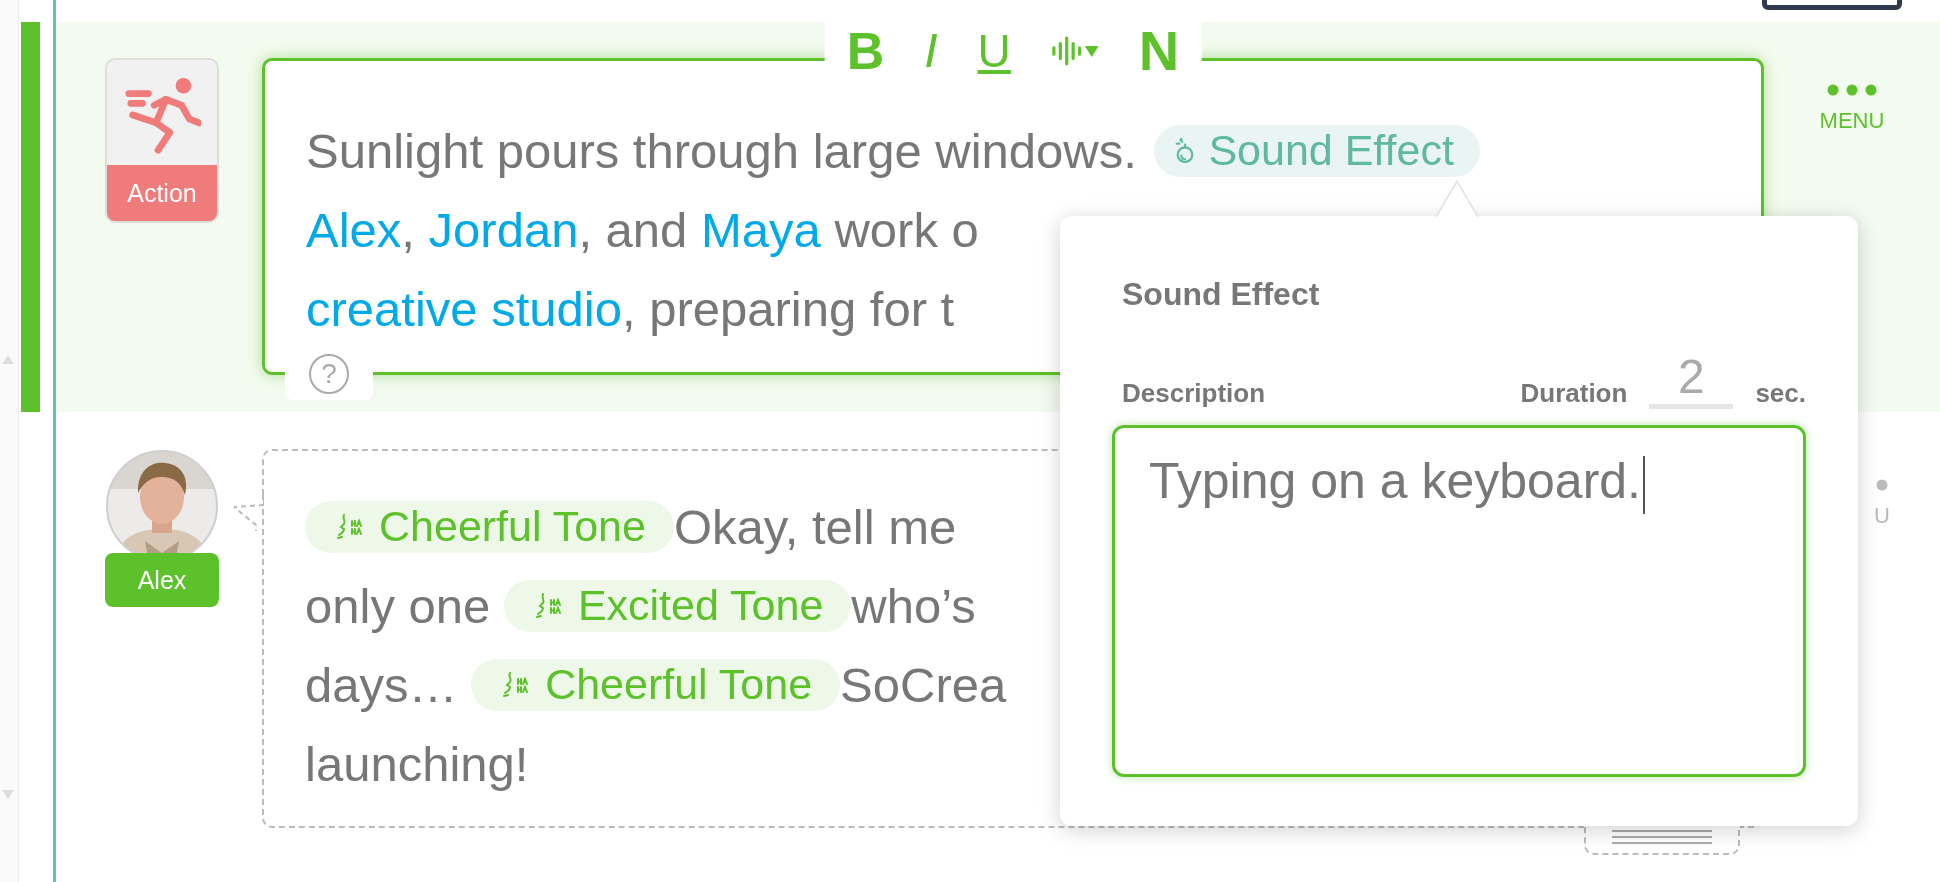 The image size is (1940, 882). I want to click on bold-button: B, so click(865, 51).